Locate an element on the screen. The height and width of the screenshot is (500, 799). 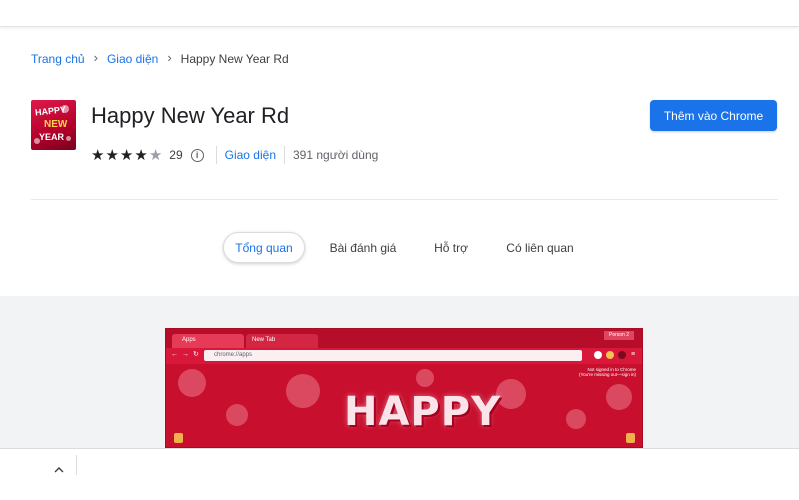
tab-reviews: Bài đánh giá is located at coordinates (363, 247).